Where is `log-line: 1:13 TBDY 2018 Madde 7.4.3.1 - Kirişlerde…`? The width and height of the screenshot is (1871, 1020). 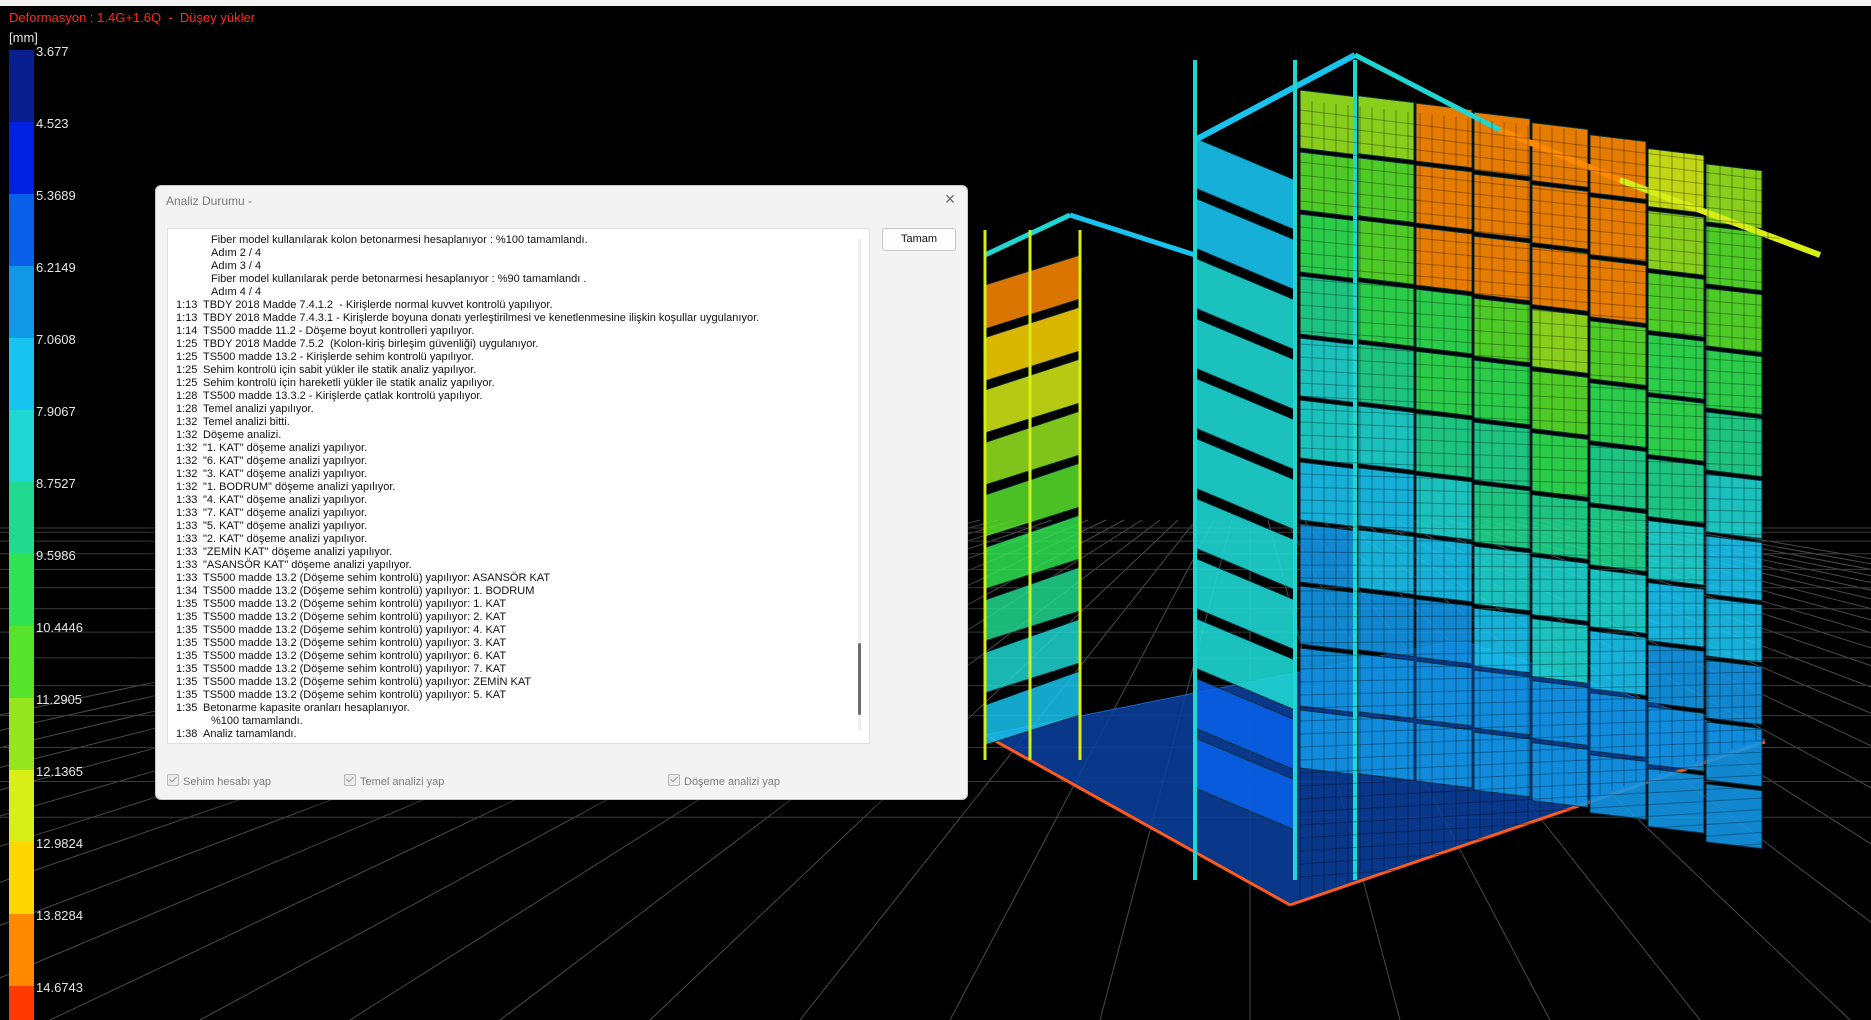
log-line: 1:13 TBDY 2018 Madde 7.4.3.1 - Kirişlerde… is located at coordinates (516, 318).